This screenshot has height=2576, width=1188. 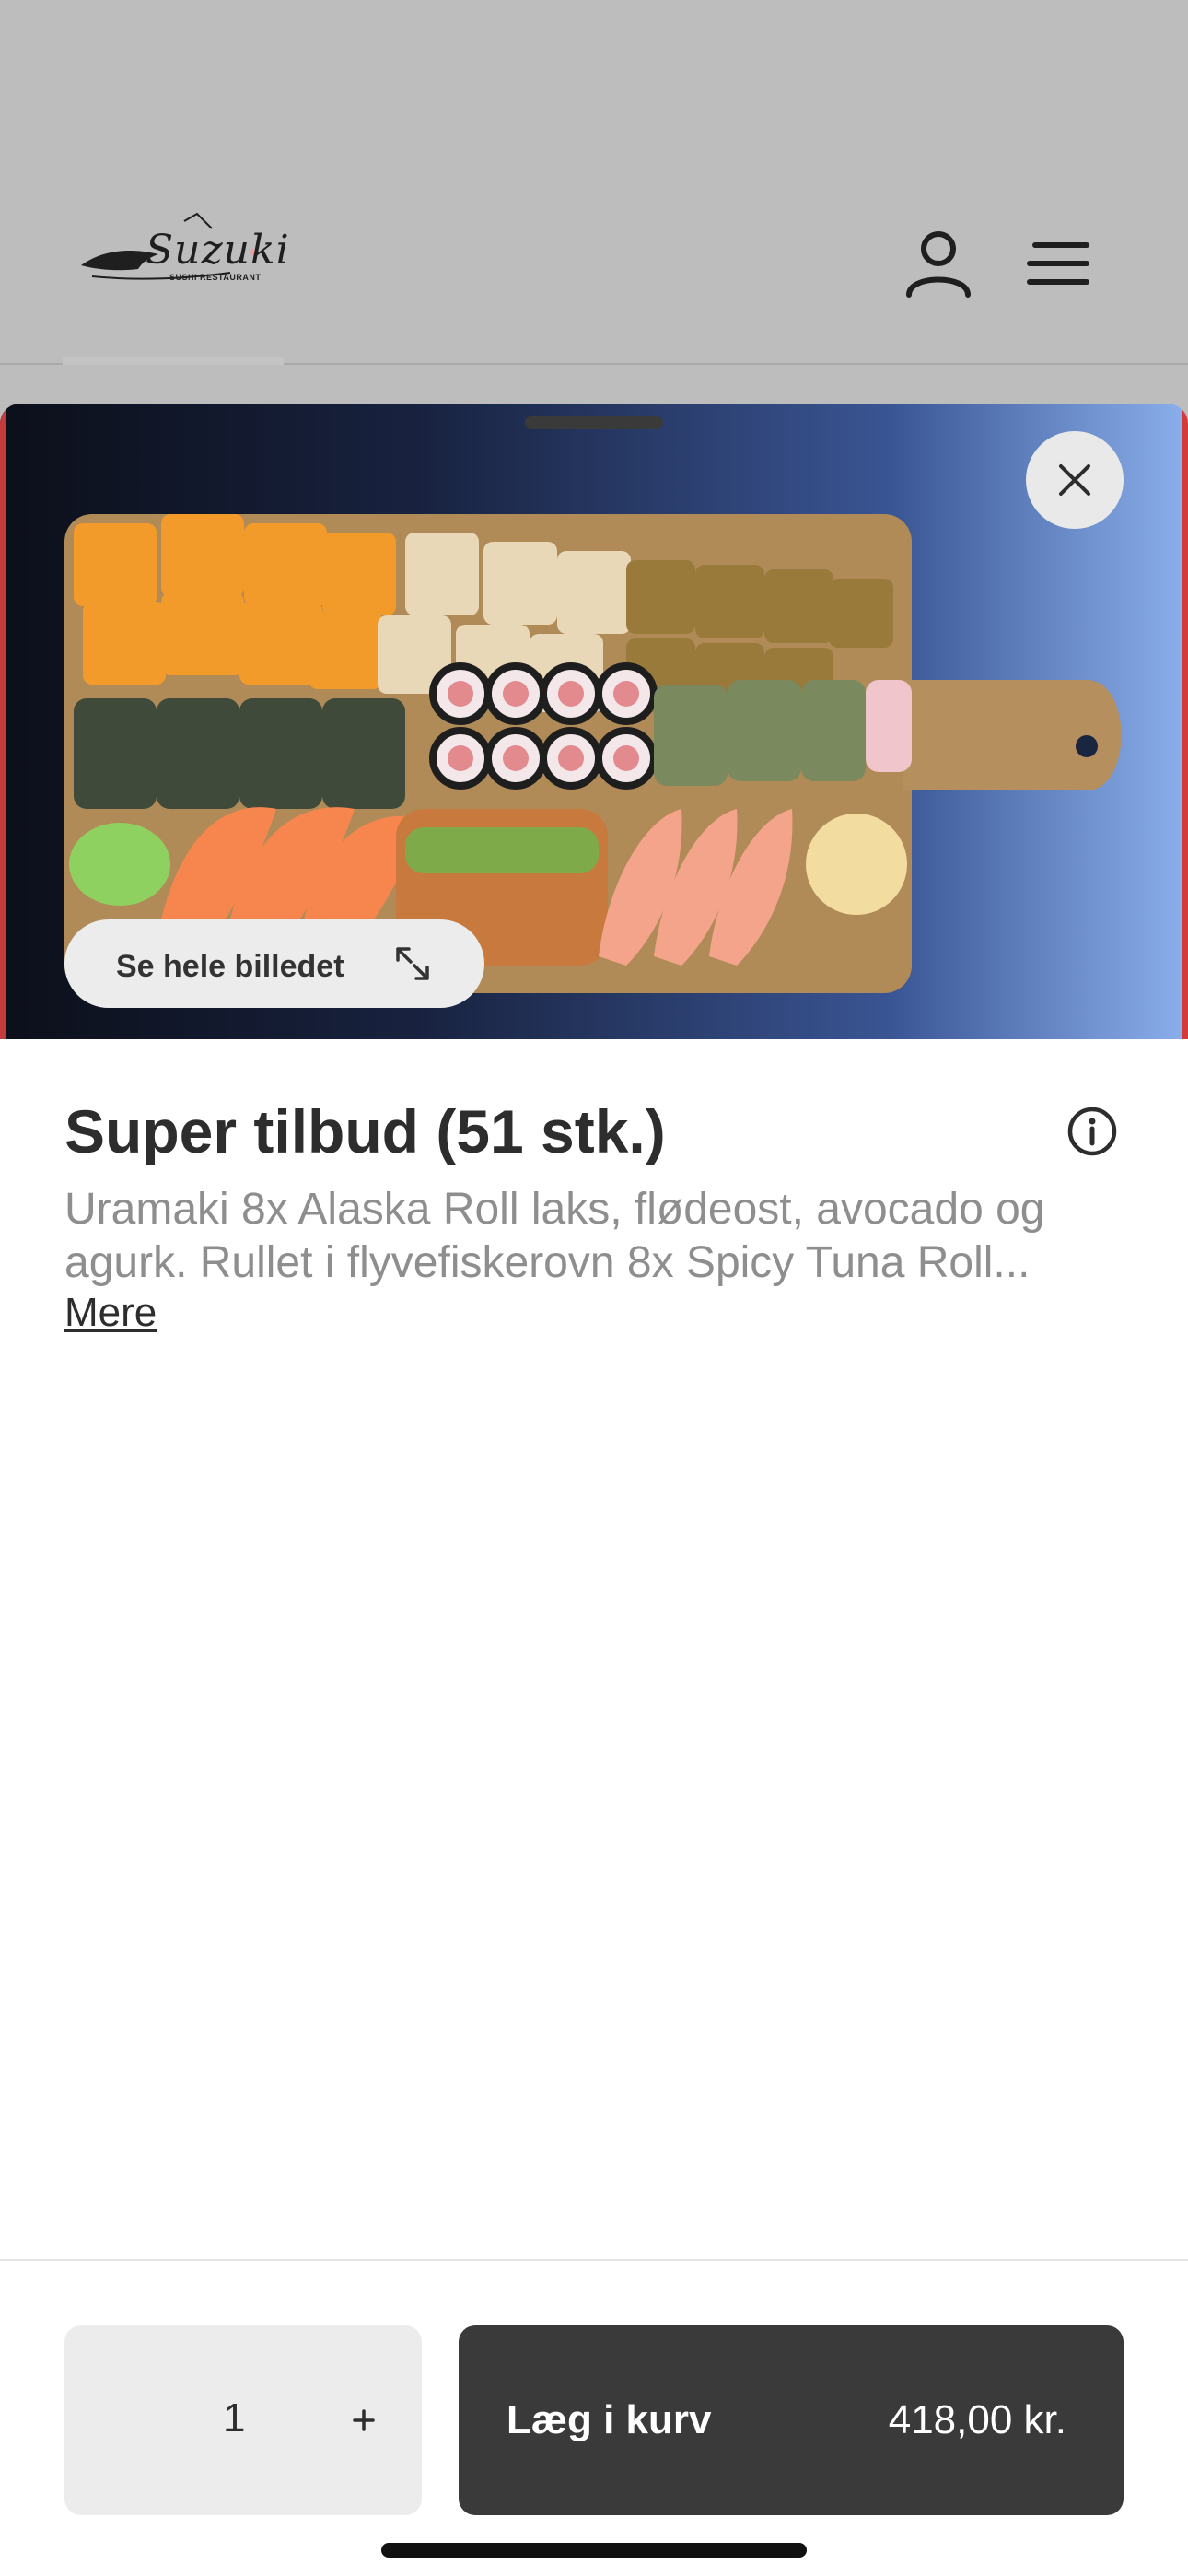 I want to click on sheet-drag-handle, so click(x=594, y=422).